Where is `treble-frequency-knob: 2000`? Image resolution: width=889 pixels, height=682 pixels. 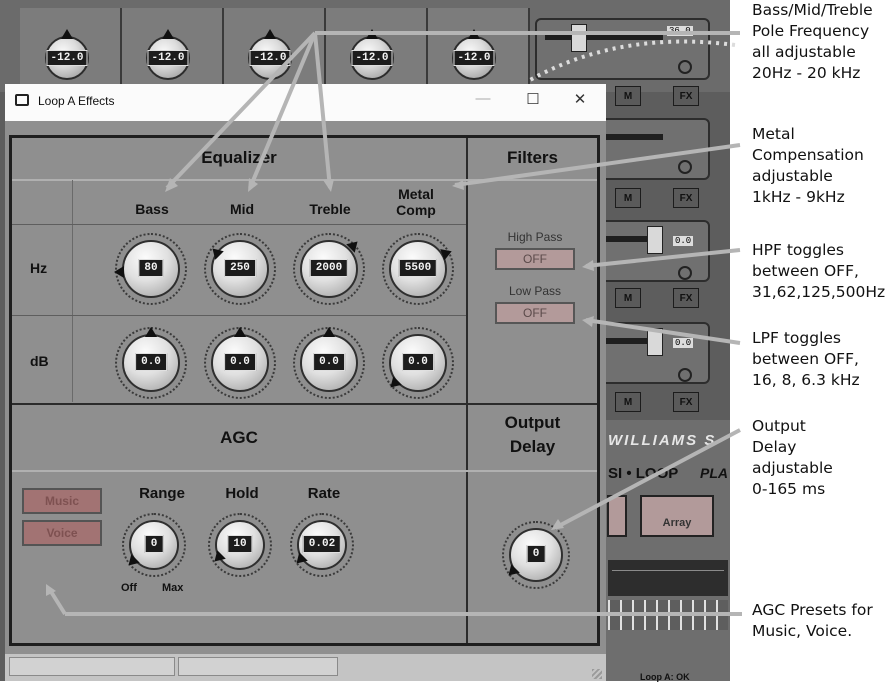 treble-frequency-knob: 2000 is located at coordinates (331, 267).